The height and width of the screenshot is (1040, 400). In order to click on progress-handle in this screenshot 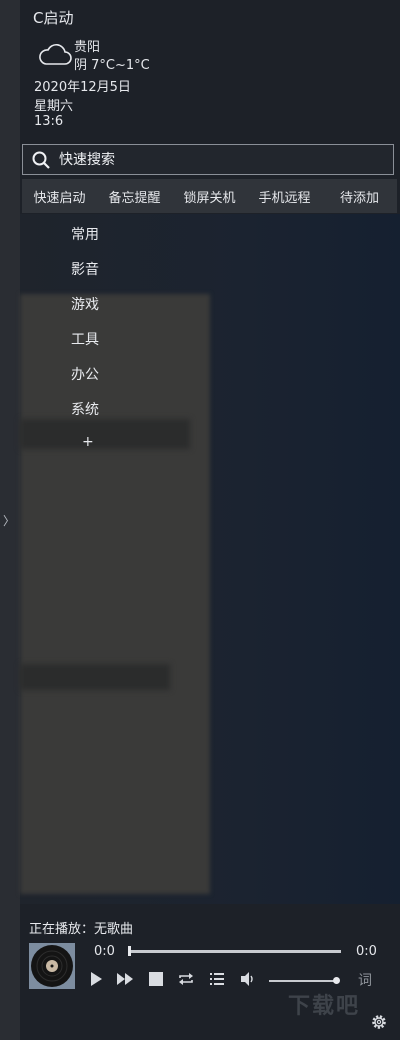, I will do `click(129, 951)`.